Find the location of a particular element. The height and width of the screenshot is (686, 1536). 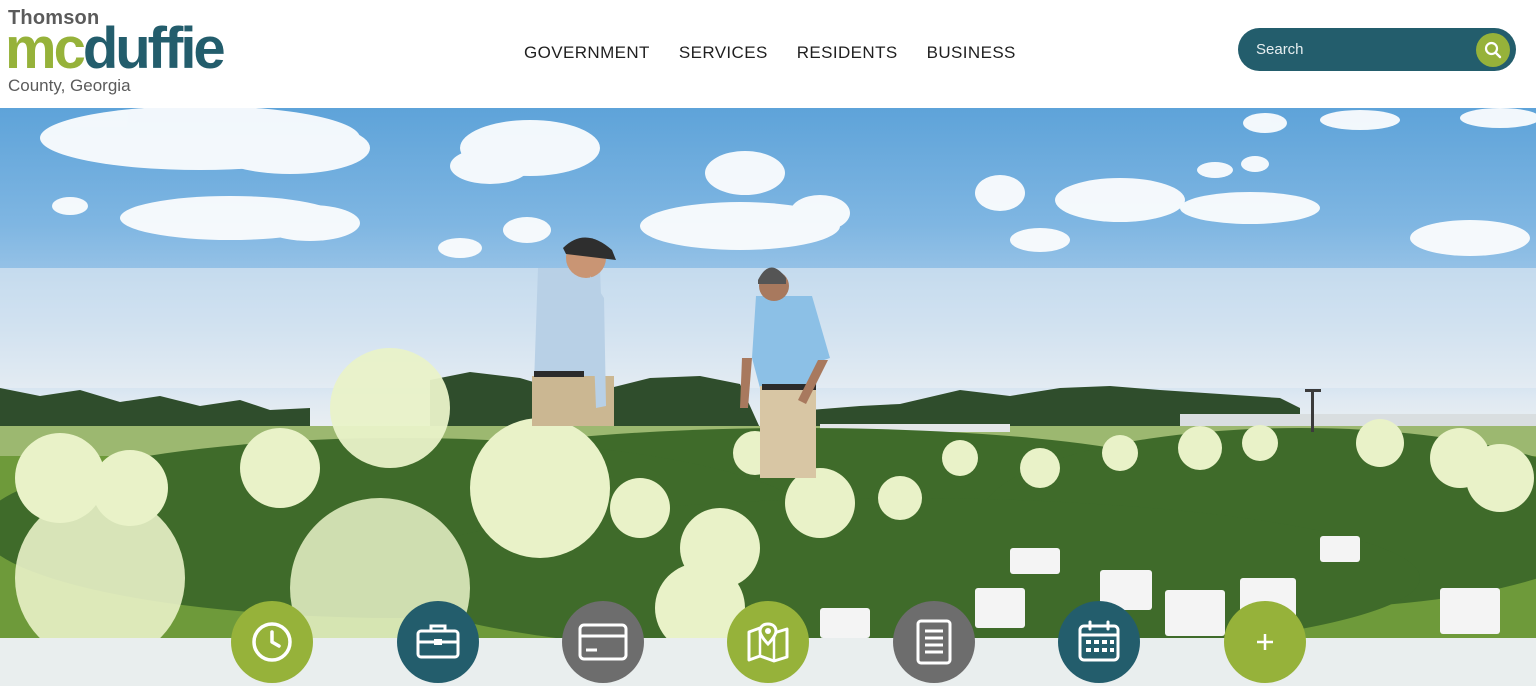

logo-wordmark: mcduffie is located at coordinates (115, 49).